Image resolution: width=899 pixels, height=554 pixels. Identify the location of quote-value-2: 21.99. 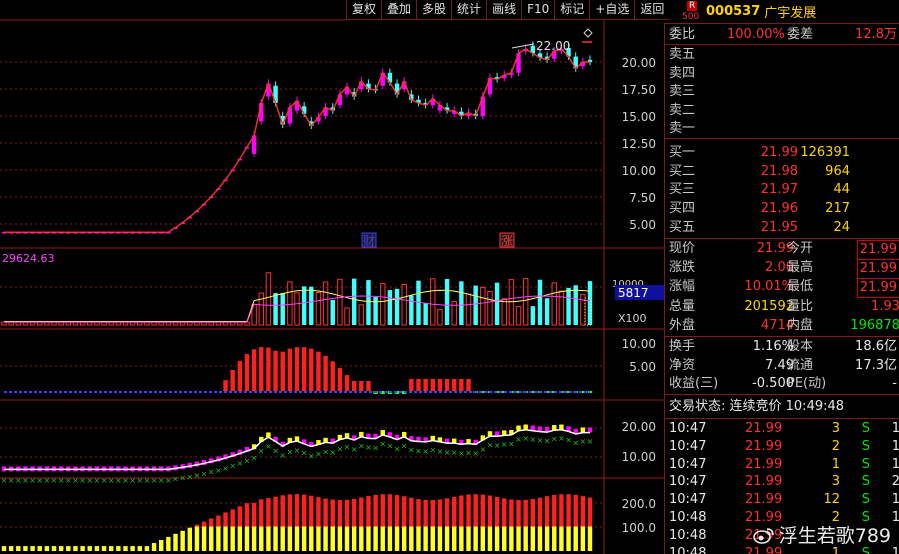
(877, 269).